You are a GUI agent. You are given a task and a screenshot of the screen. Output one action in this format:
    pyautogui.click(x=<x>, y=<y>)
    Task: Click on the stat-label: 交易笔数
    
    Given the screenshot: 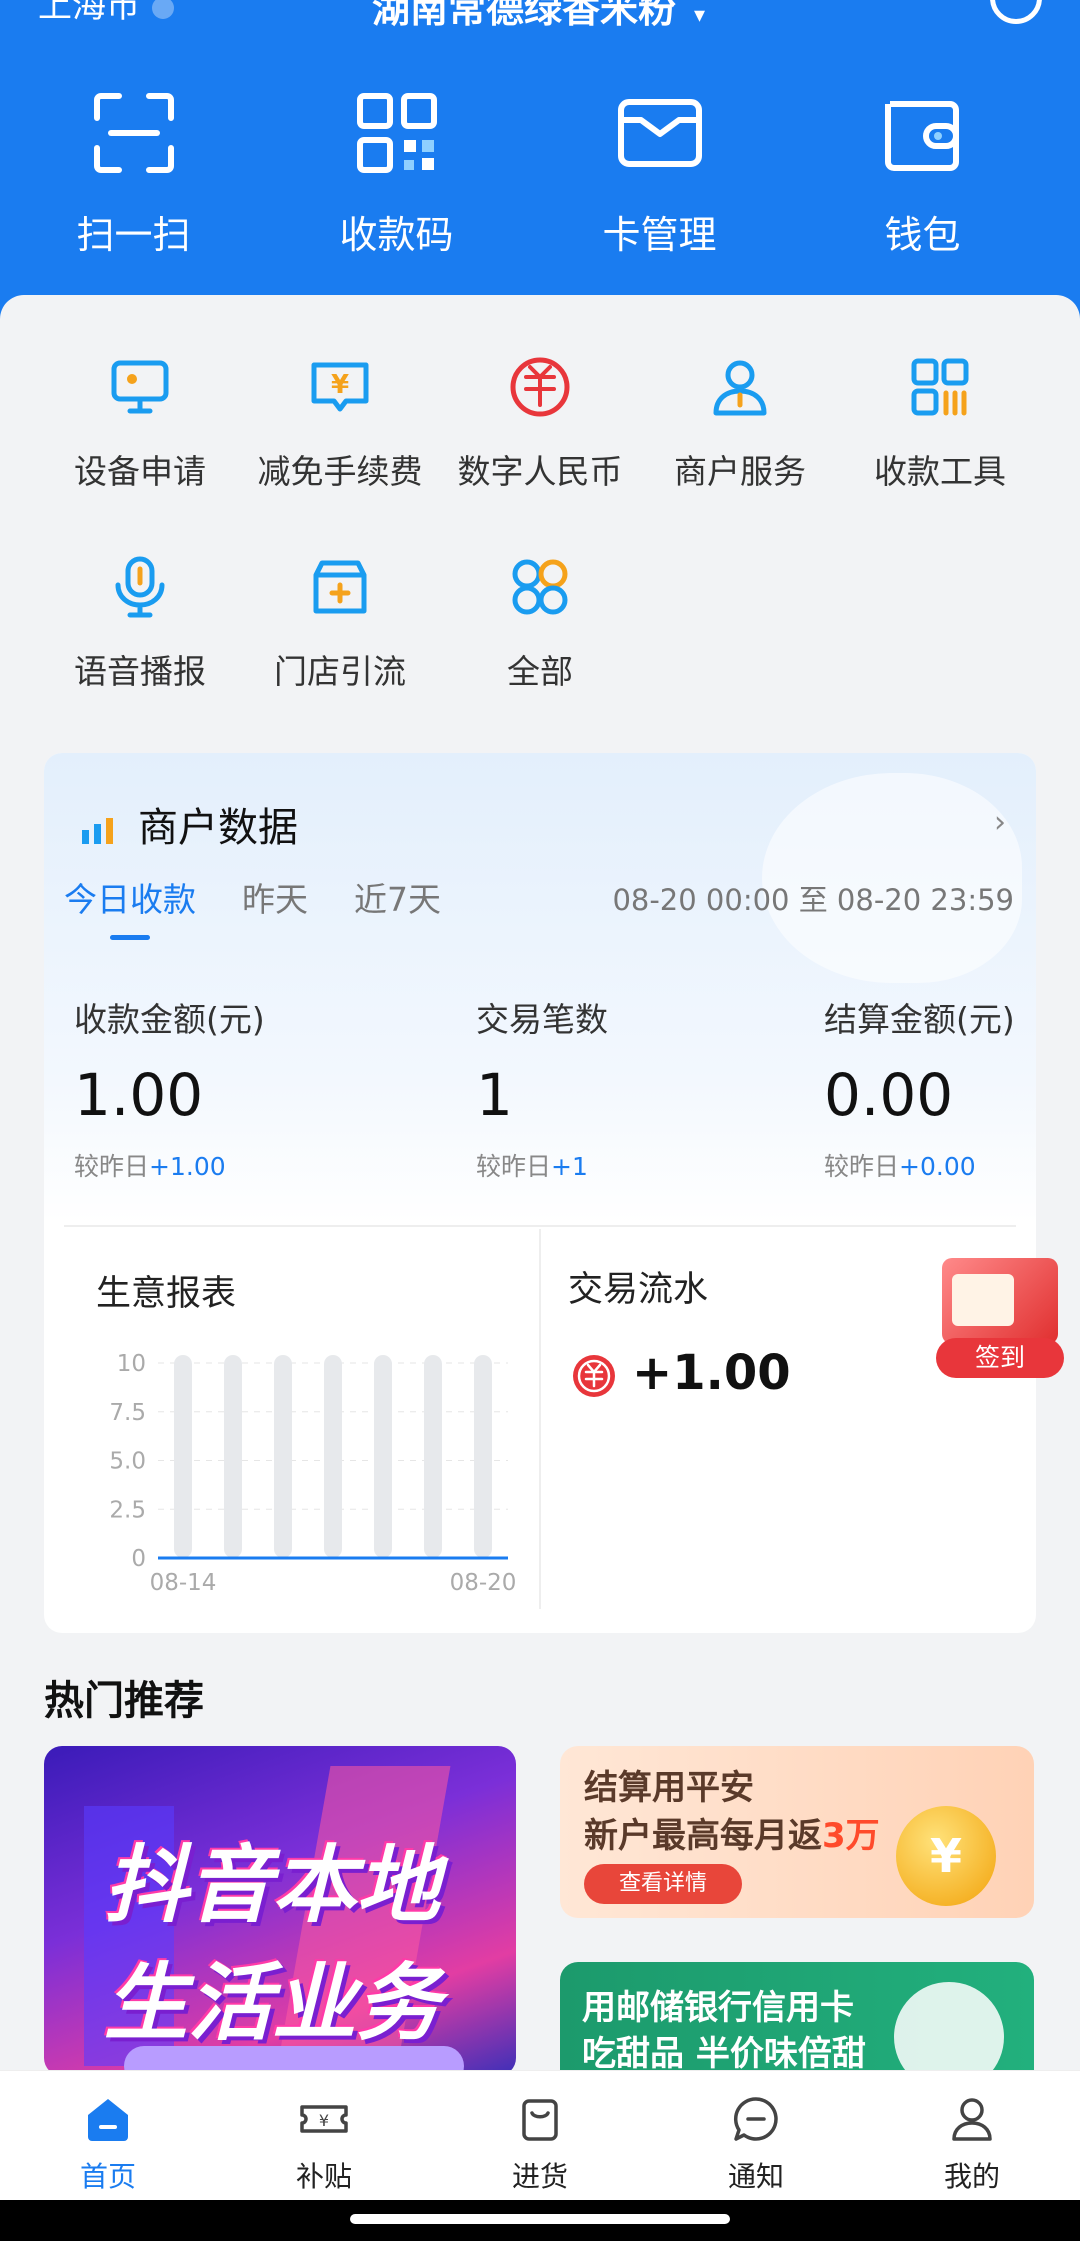 What is the action you would take?
    pyautogui.click(x=542, y=1019)
    